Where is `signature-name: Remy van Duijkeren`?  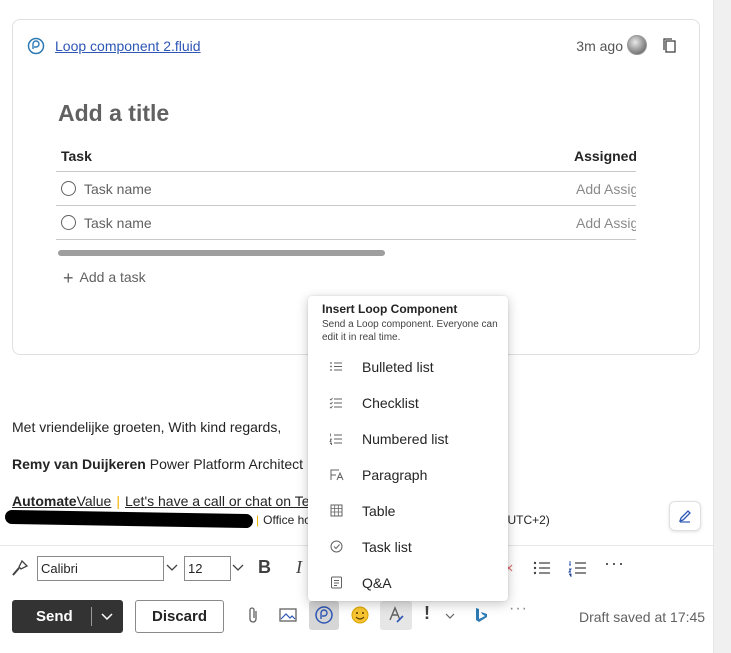 signature-name: Remy van Duijkeren is located at coordinates (79, 464).